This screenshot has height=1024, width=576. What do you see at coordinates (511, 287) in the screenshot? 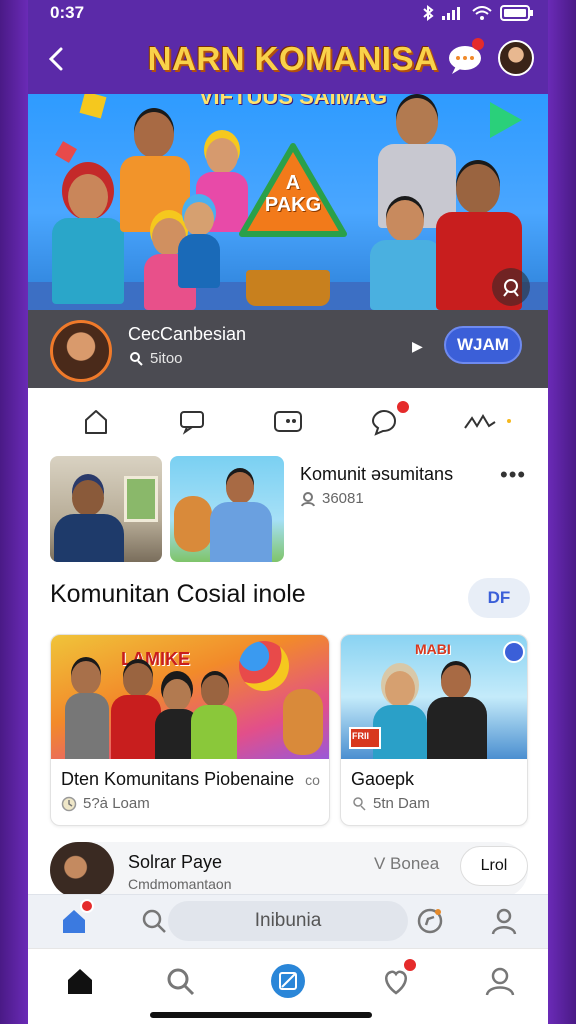
I see `banner-action-button` at bounding box center [511, 287].